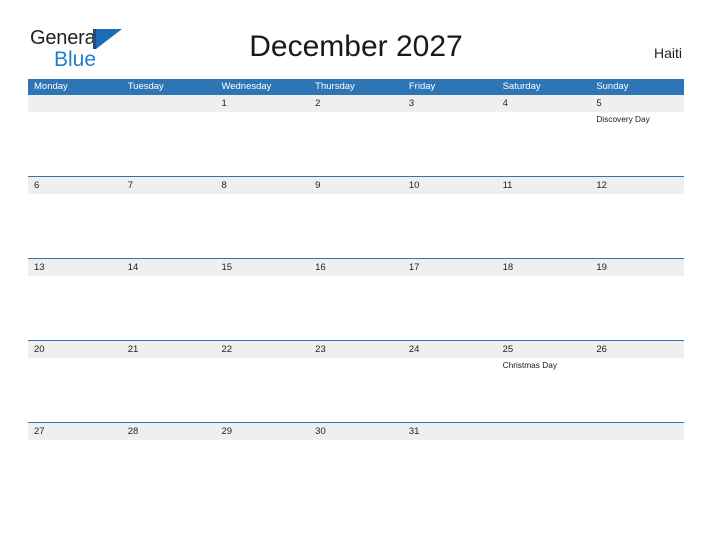 The height and width of the screenshot is (550, 712). What do you see at coordinates (508, 267) in the screenshot?
I see `day-number: 18` at bounding box center [508, 267].